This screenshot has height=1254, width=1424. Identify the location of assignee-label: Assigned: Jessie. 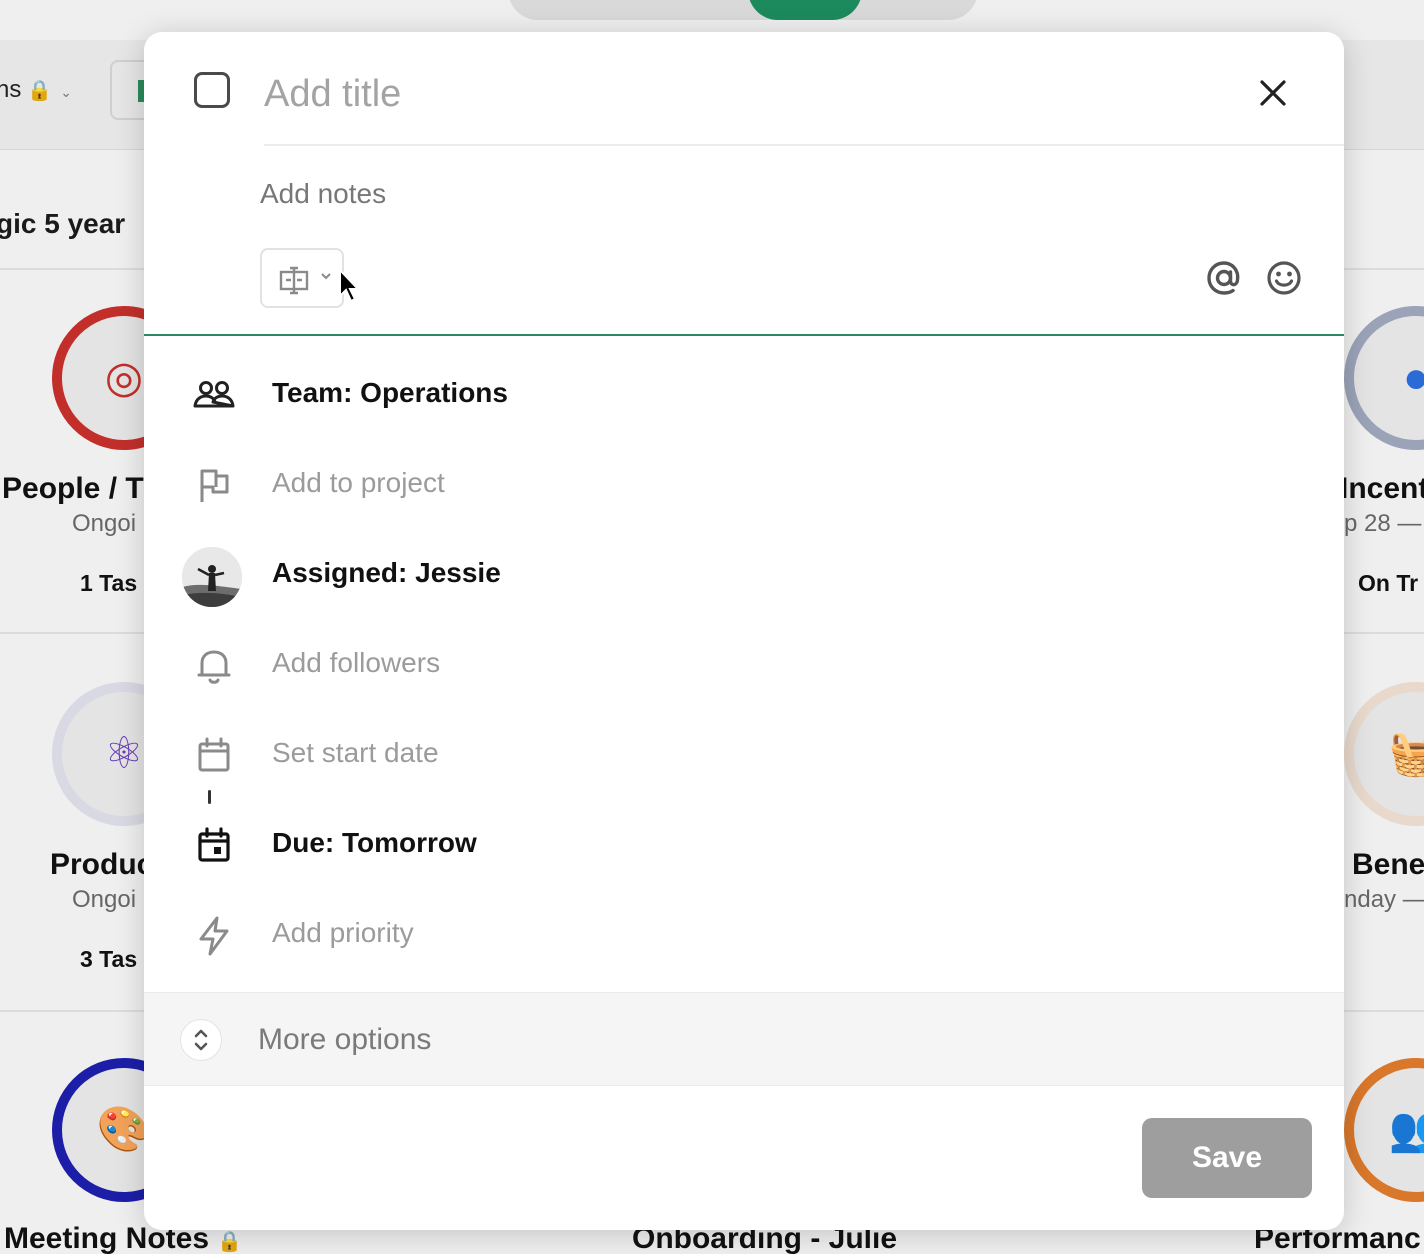
(386, 572).